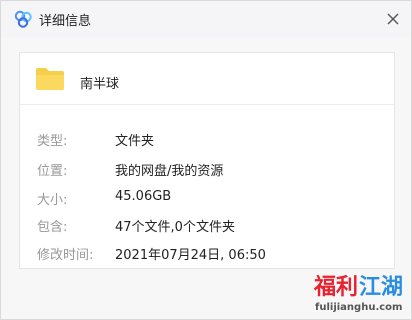 This screenshot has width=412, height=320. I want to click on detail-label: 大小:, so click(52, 200).